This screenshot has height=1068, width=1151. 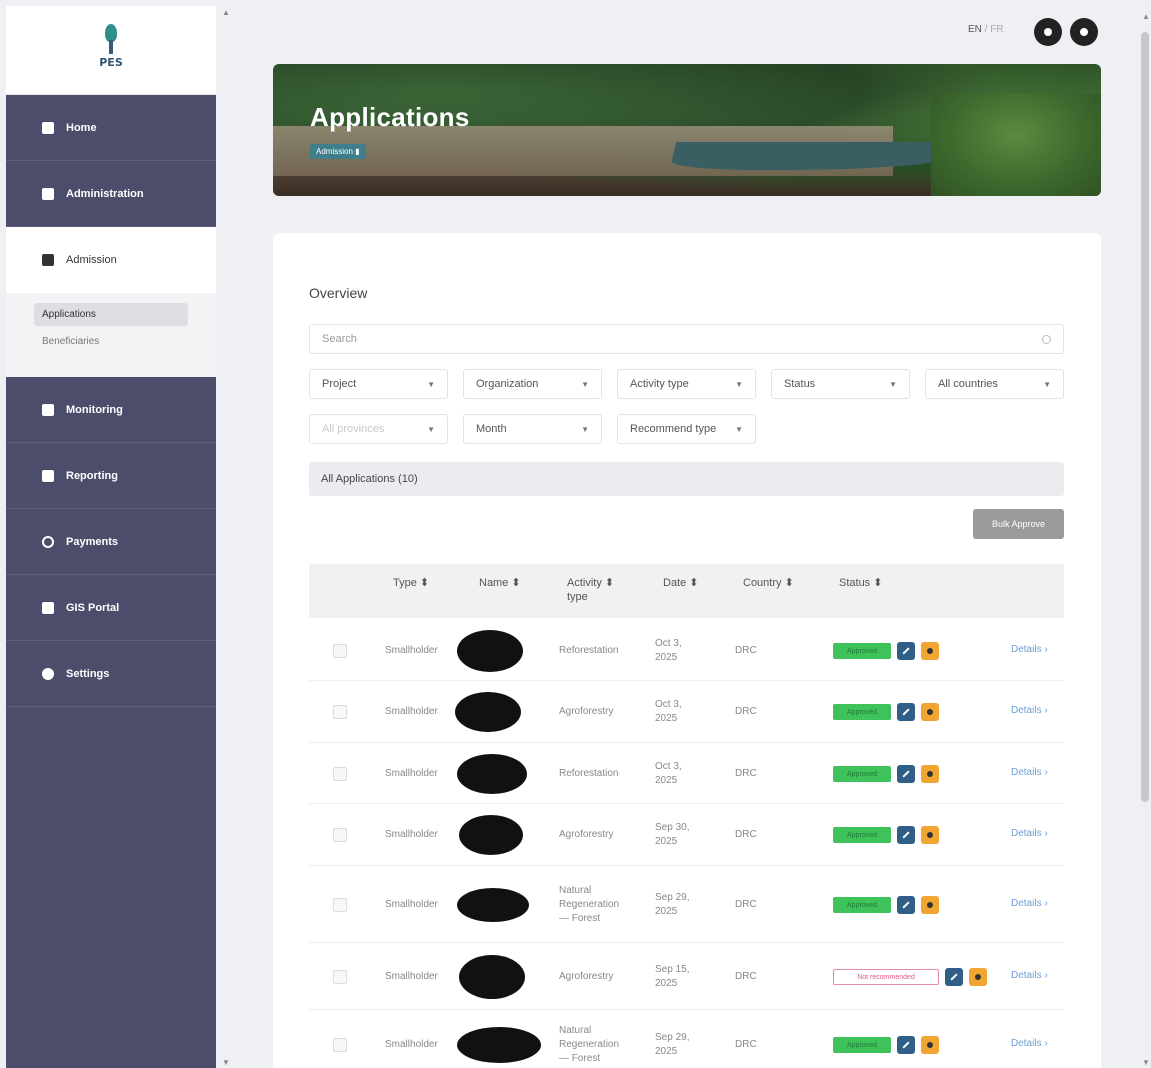 What do you see at coordinates (686, 429) in the screenshot?
I see `recommend-type-filter: Recommend type ▼` at bounding box center [686, 429].